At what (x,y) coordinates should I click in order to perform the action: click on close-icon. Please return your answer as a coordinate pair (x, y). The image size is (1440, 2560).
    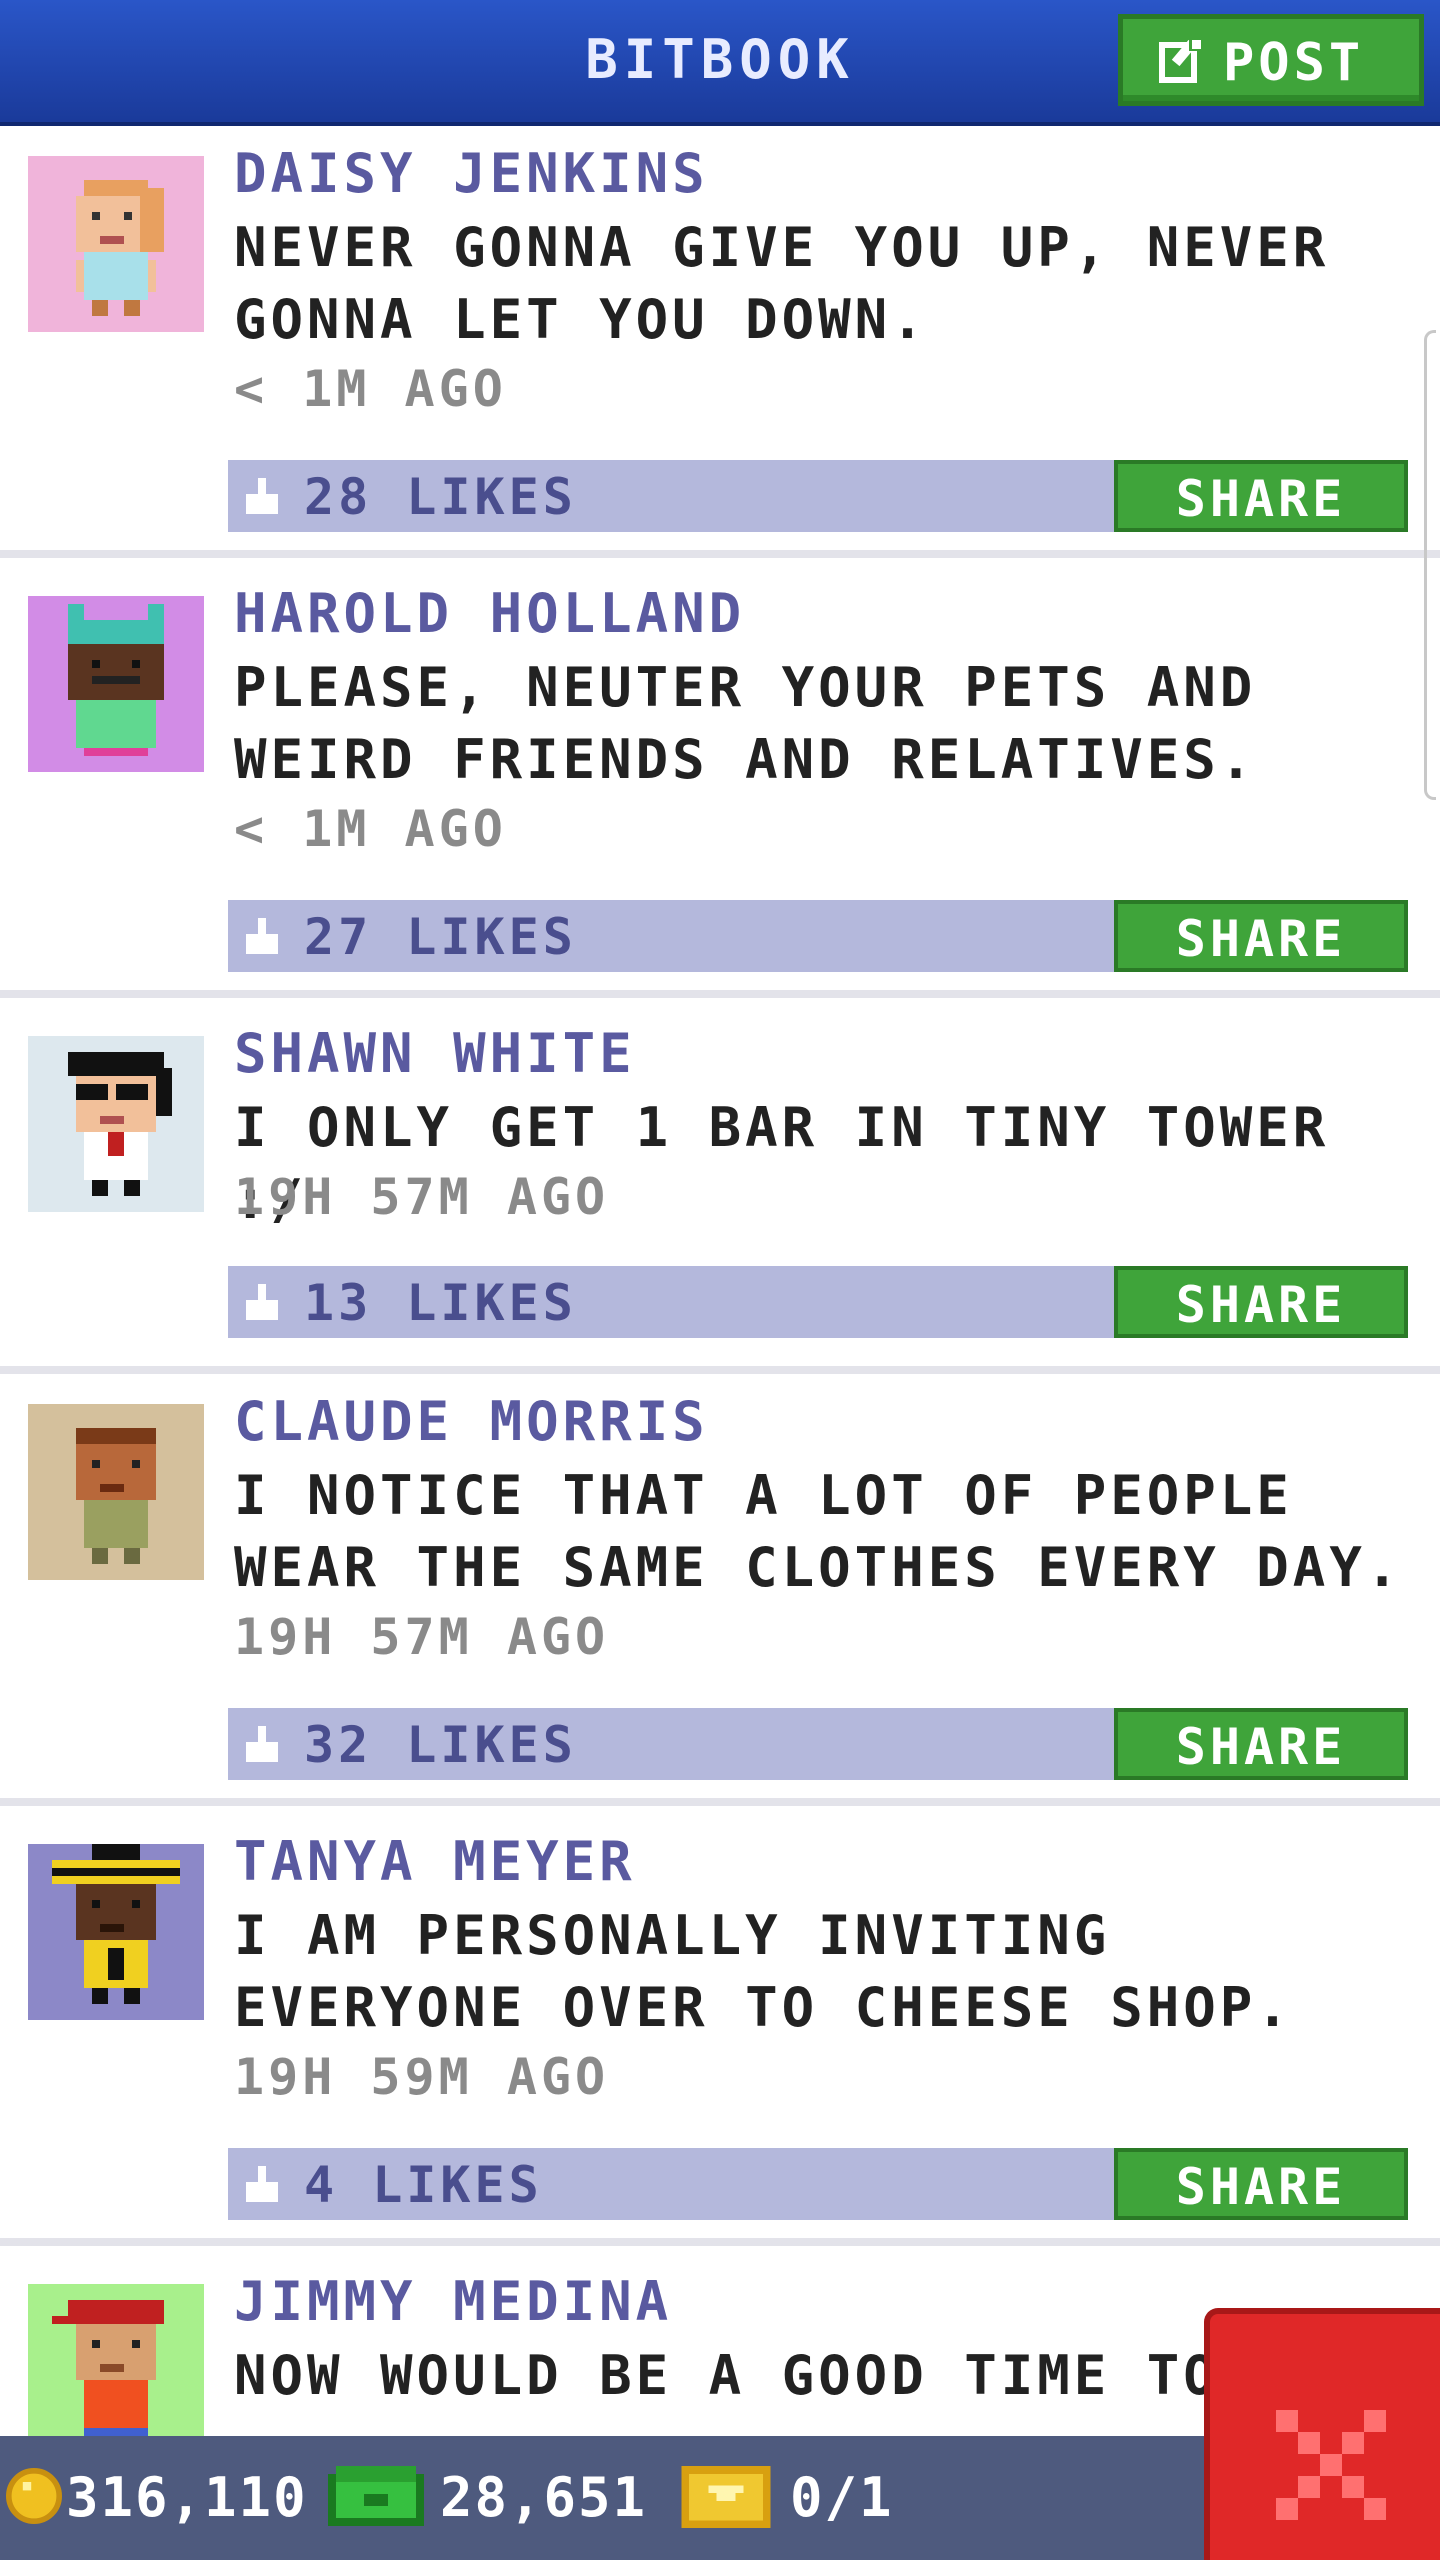
    Looking at the image, I should click on (1331, 2465).